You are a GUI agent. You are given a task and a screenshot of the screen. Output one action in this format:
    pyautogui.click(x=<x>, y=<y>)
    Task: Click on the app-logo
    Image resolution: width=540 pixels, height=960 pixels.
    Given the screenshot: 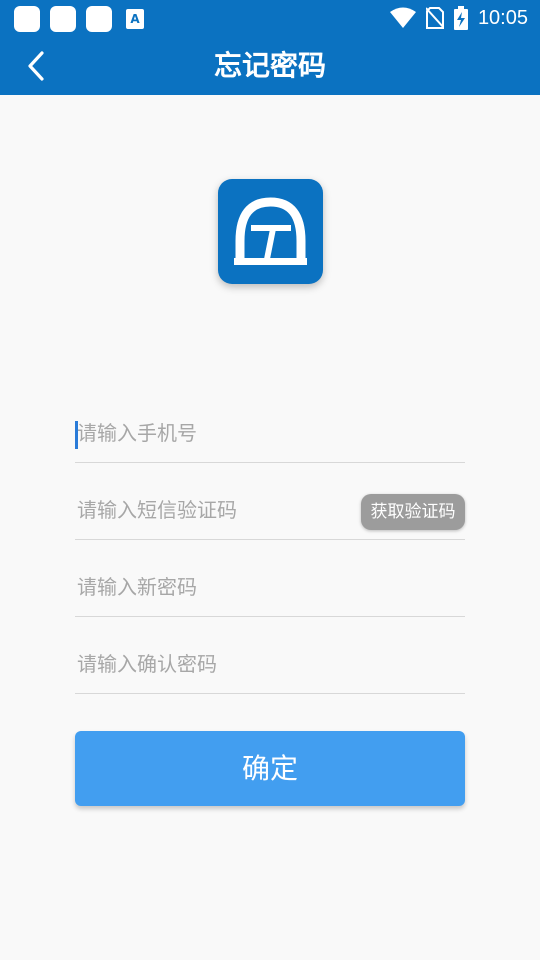 What is the action you would take?
    pyautogui.click(x=270, y=231)
    